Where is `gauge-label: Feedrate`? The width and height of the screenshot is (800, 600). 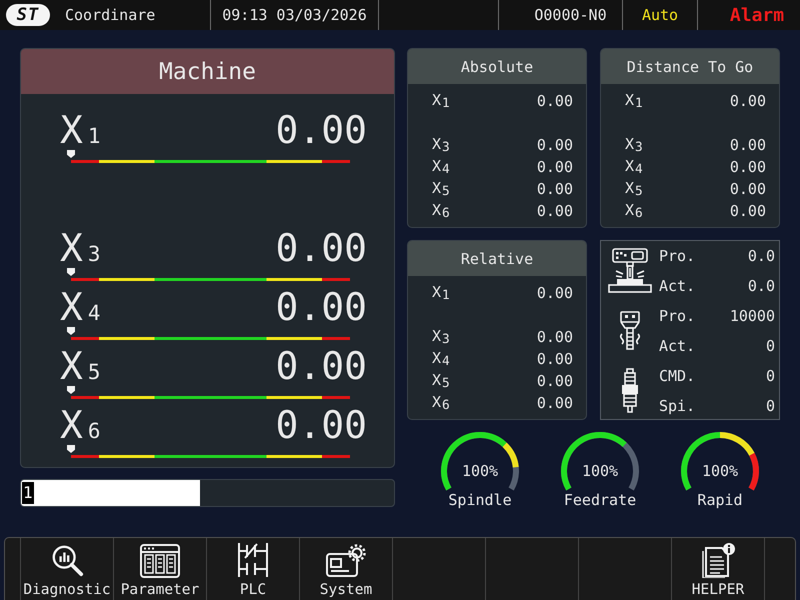 gauge-label: Feedrate is located at coordinates (600, 500).